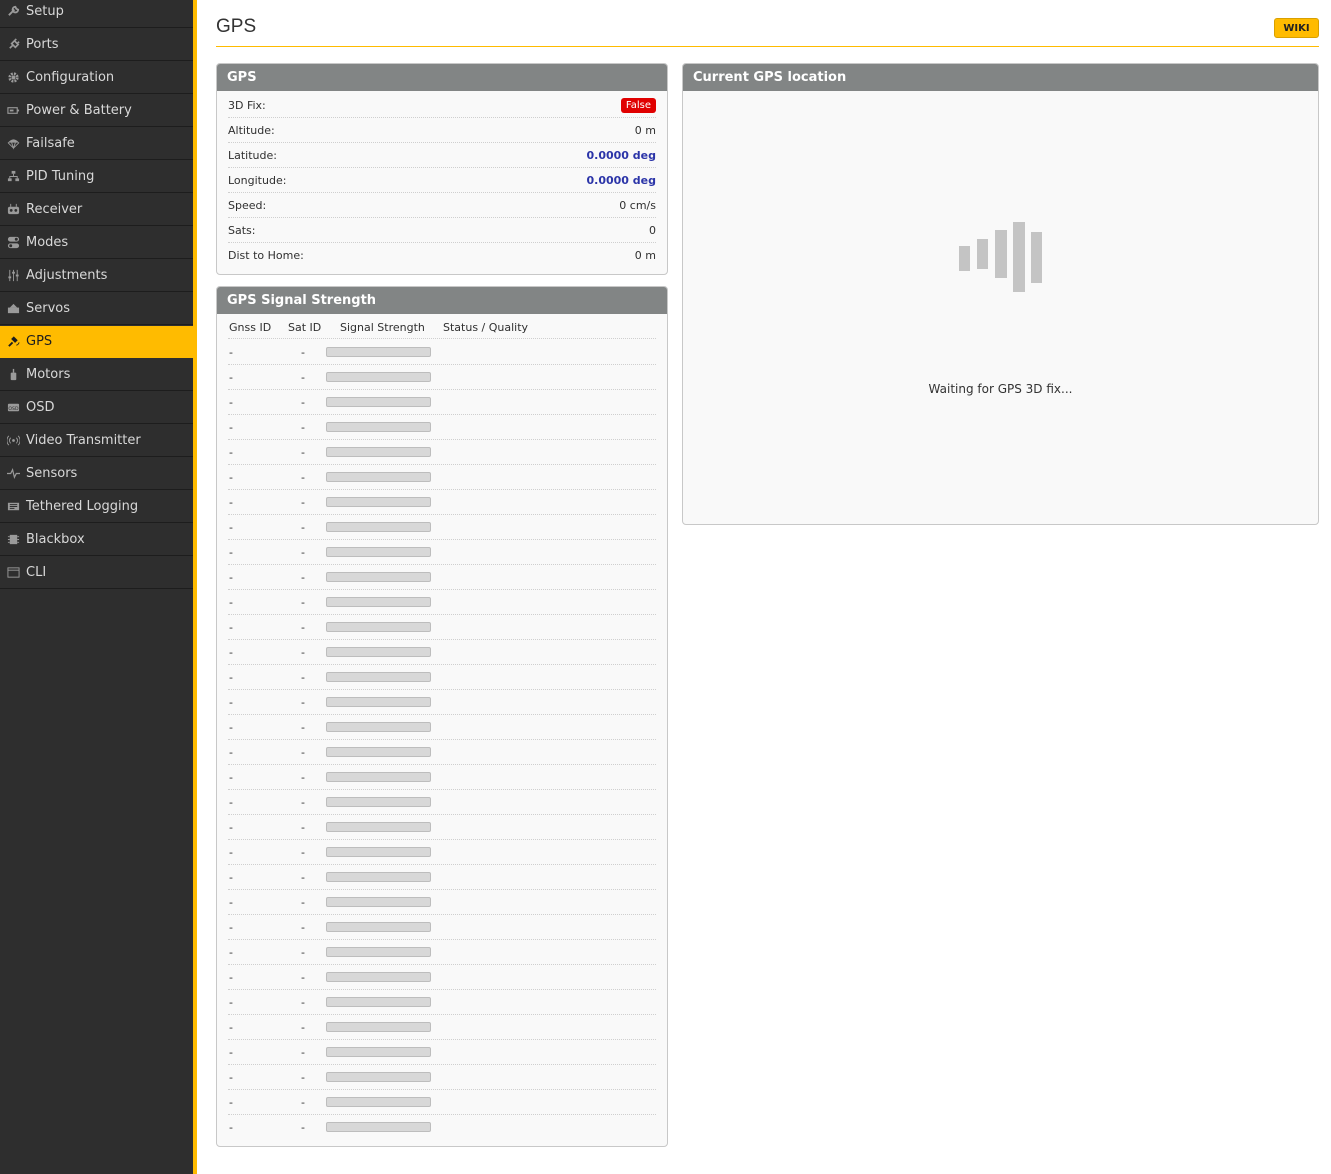 This screenshot has width=1331, height=1174. Describe the element at coordinates (13, 441) in the screenshot. I see `broadcast-icon` at that location.